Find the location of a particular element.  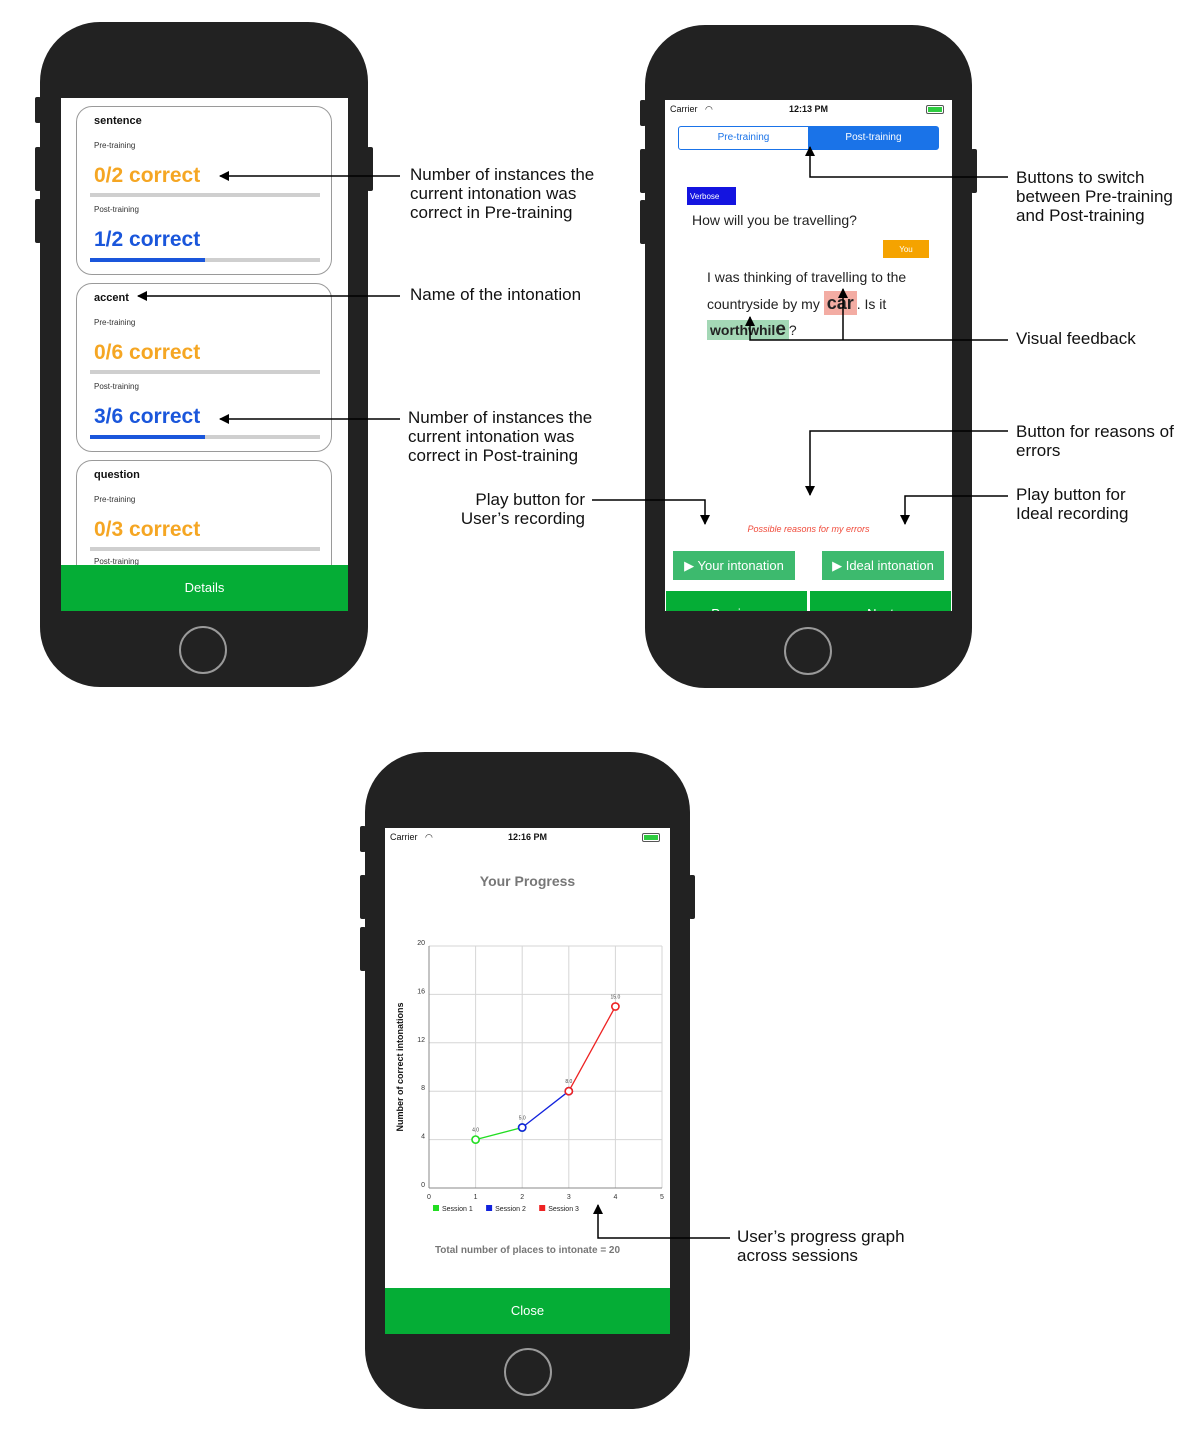

arrow-graph is located at coordinates (661, 1221).